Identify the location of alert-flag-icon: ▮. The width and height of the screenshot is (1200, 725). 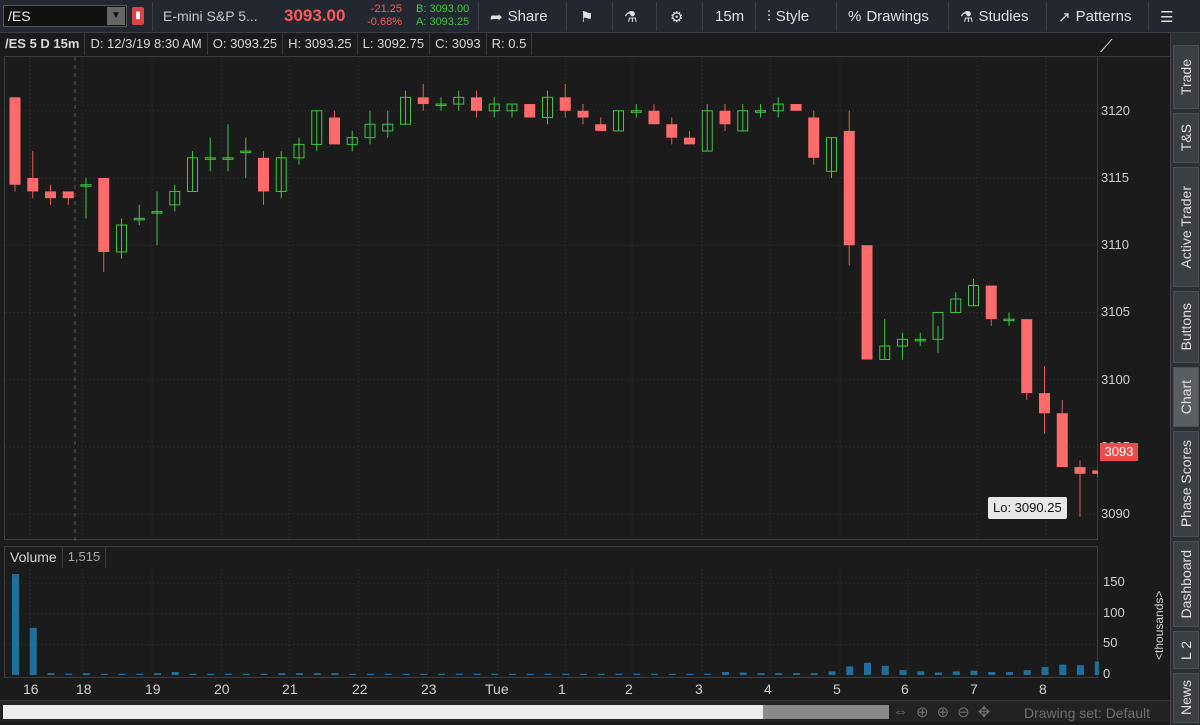
(138, 16).